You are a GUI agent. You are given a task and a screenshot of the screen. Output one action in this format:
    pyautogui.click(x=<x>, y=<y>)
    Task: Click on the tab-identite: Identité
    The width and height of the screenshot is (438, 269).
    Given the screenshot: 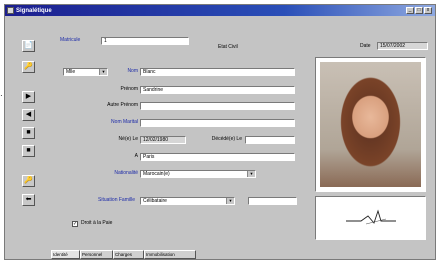 What is the action you would take?
    pyautogui.click(x=65, y=254)
    